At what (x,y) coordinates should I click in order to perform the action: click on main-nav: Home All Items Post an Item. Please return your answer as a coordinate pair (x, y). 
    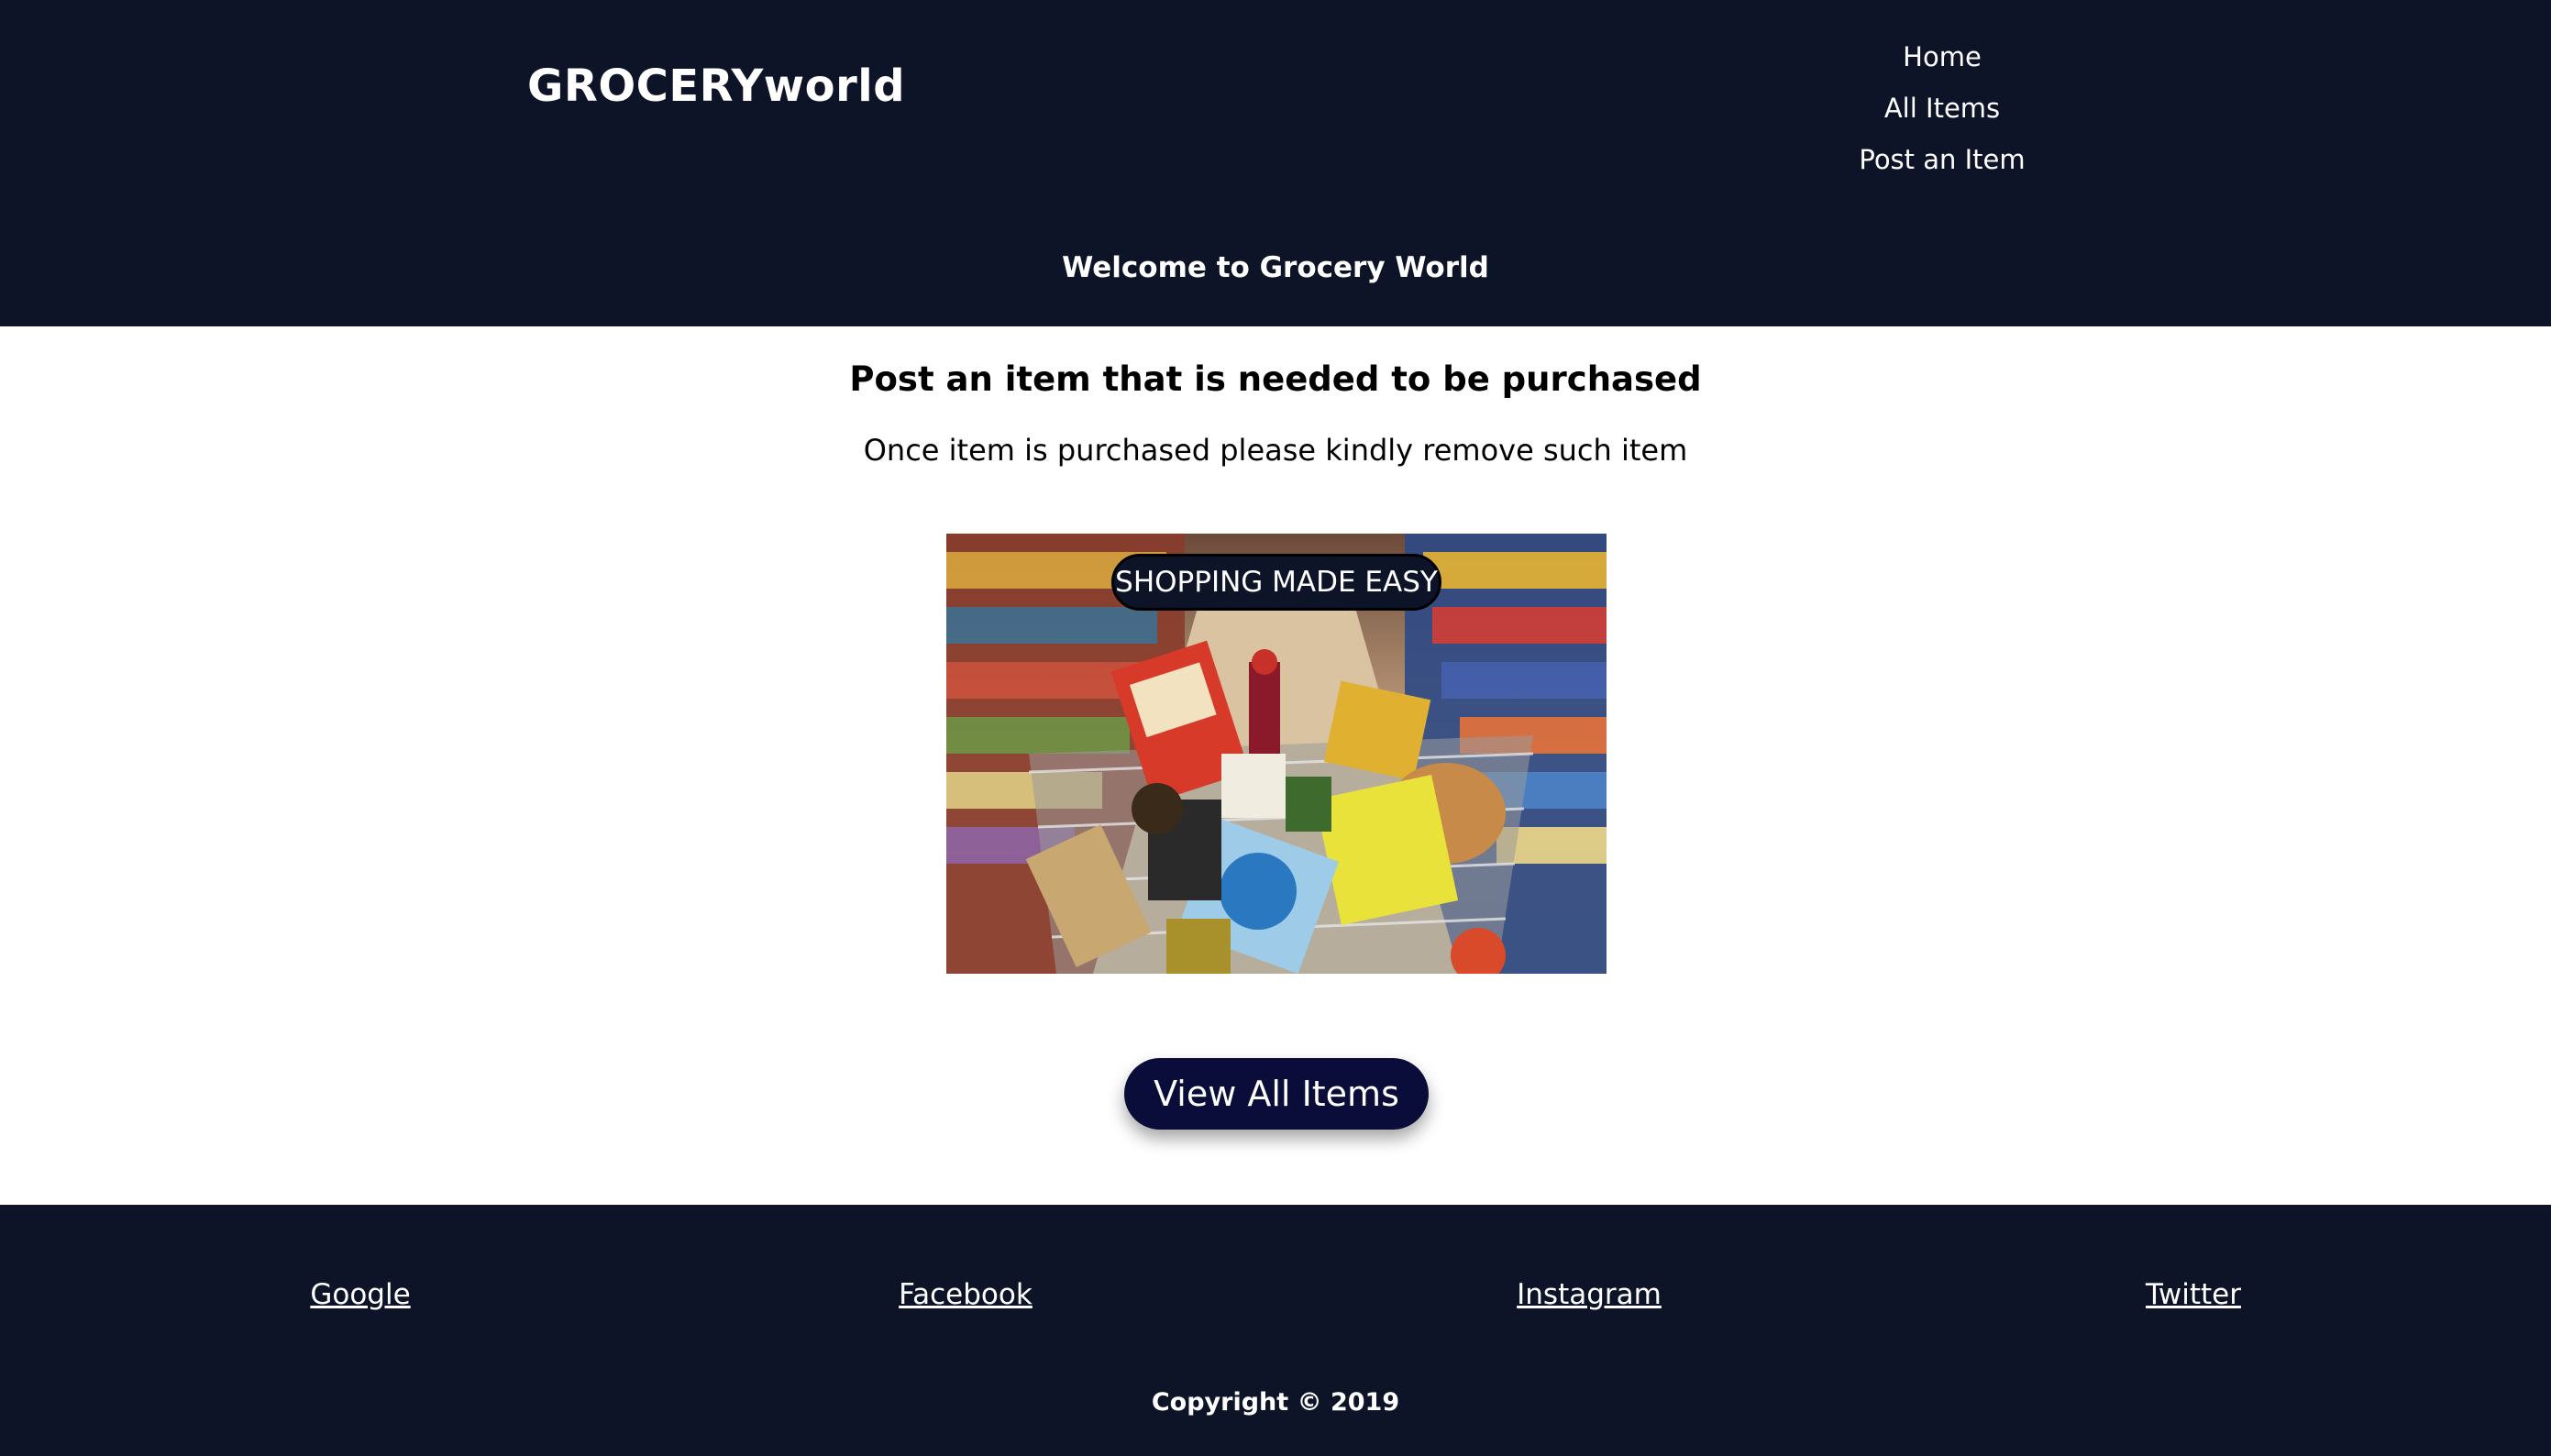
    Looking at the image, I should click on (1942, 112).